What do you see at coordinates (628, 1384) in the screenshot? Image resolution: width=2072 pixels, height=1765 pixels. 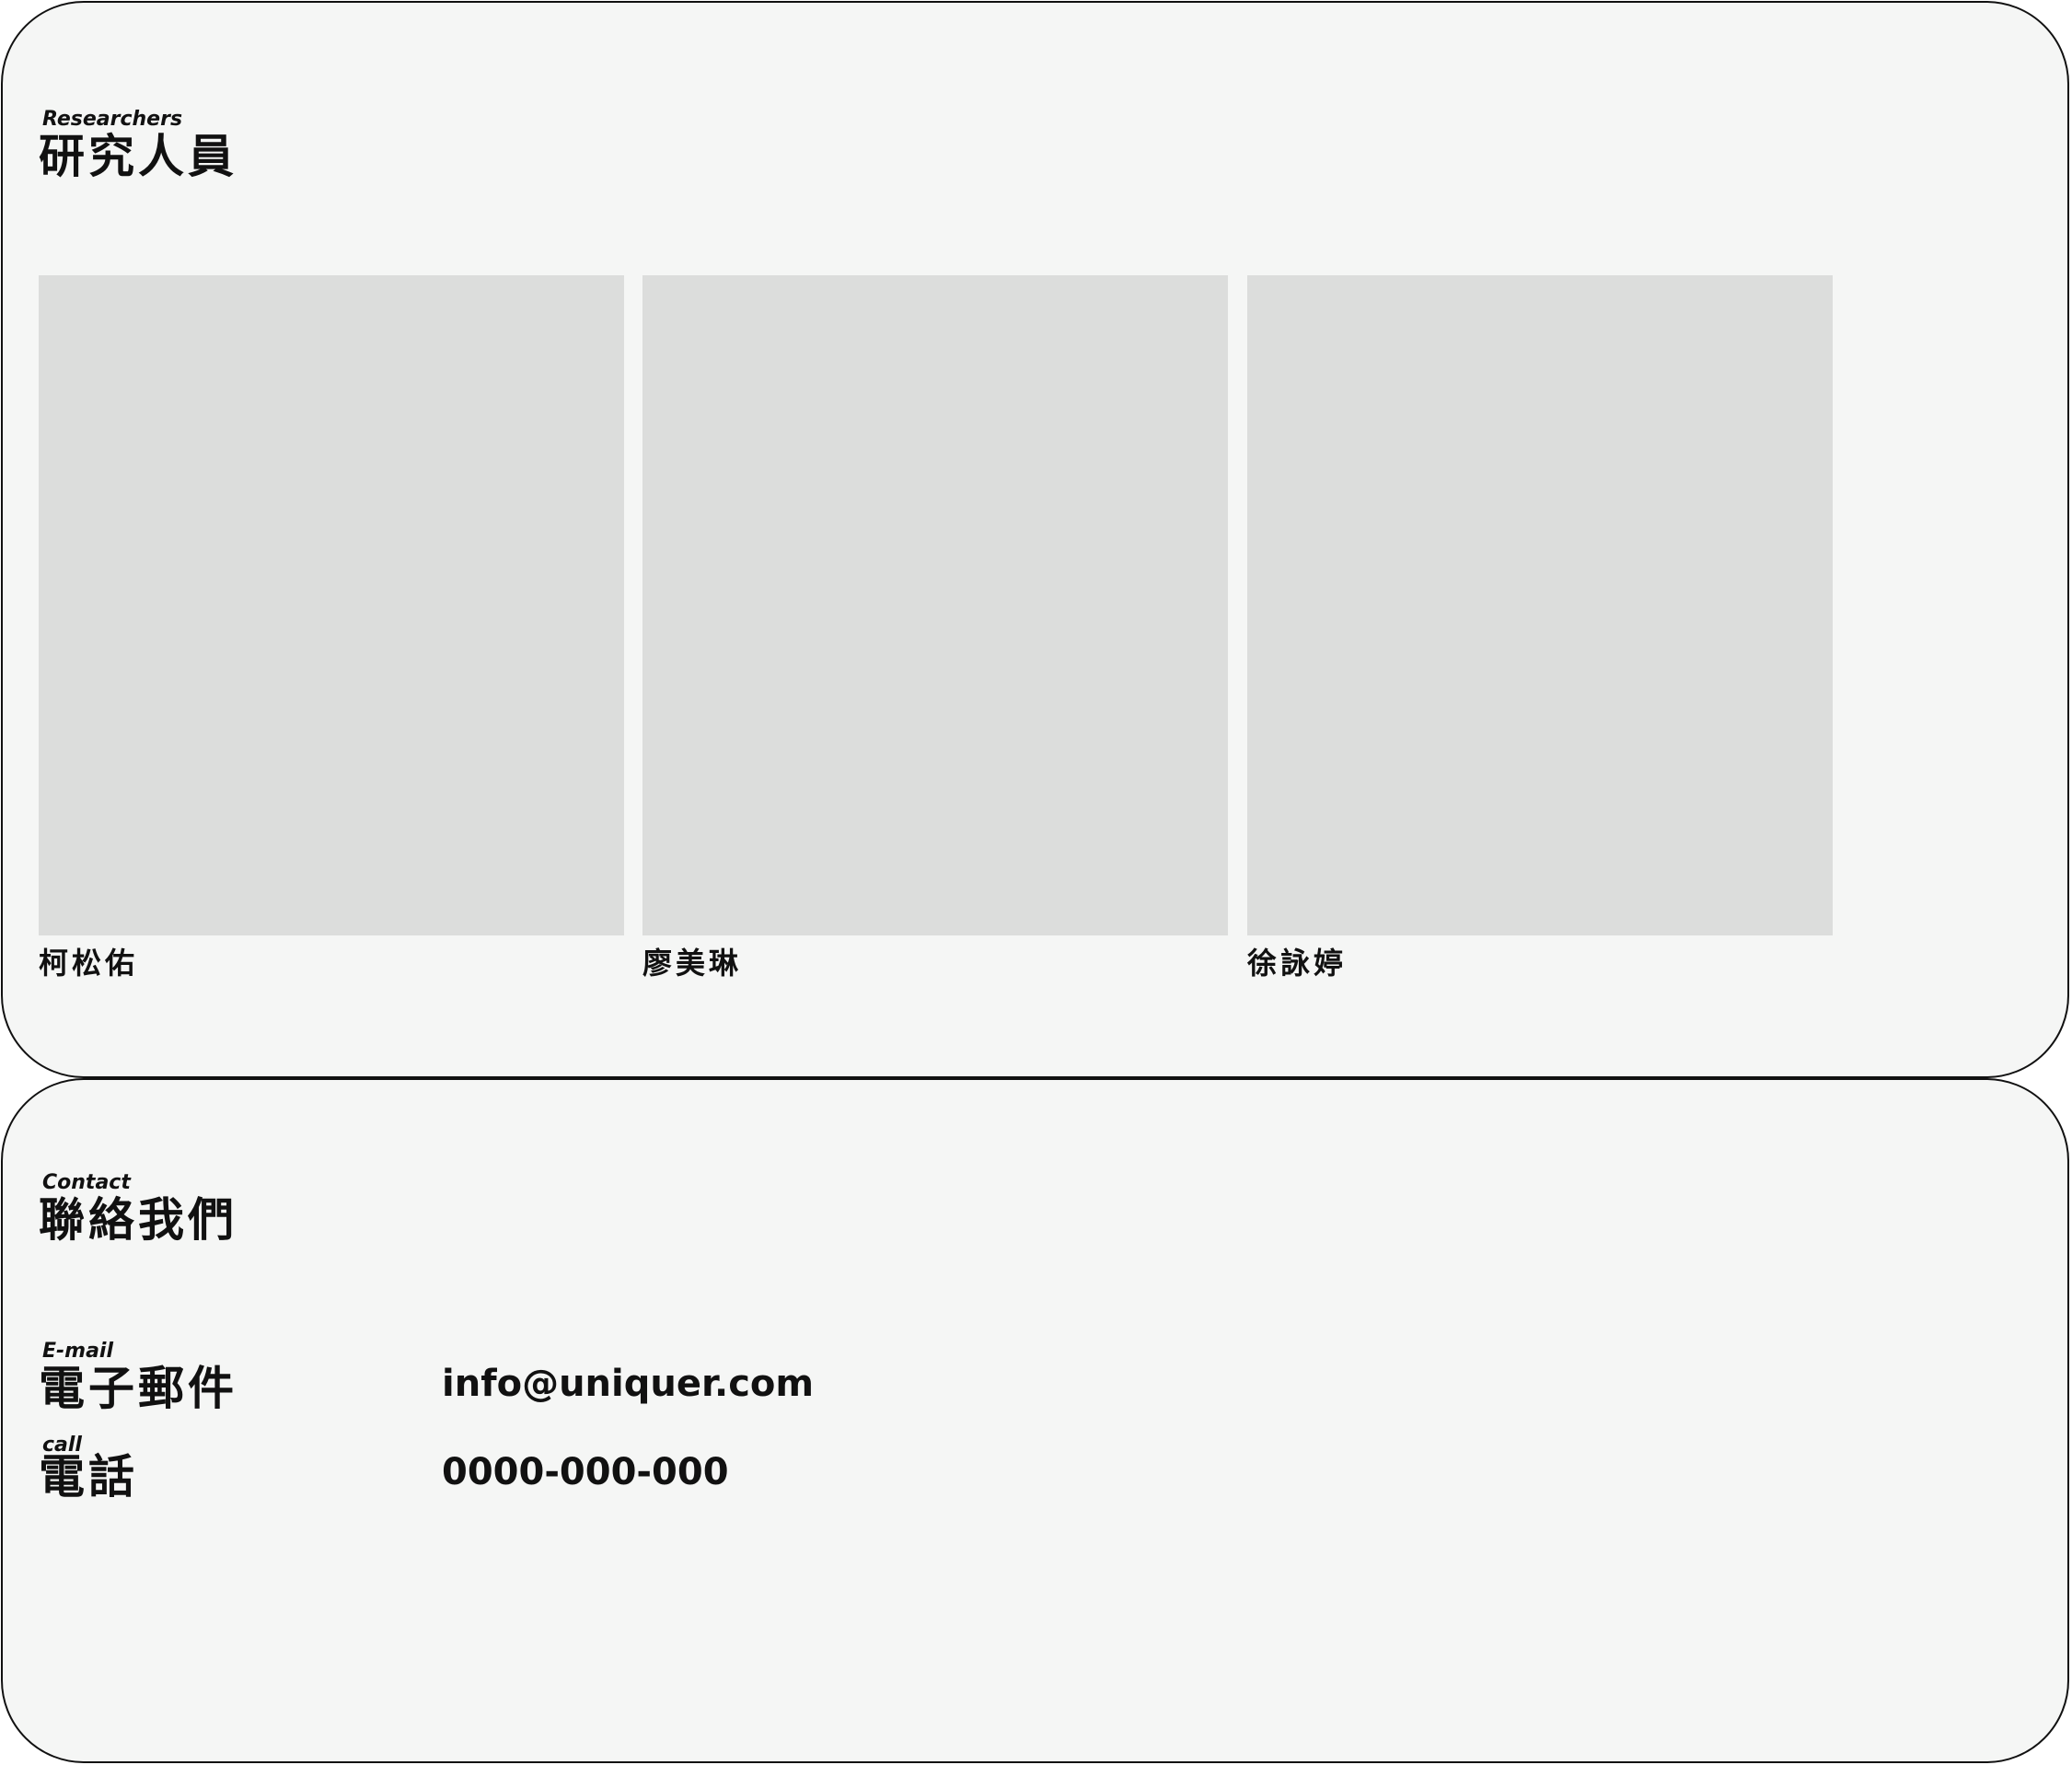 I see `email-link: info@uniquer.com` at bounding box center [628, 1384].